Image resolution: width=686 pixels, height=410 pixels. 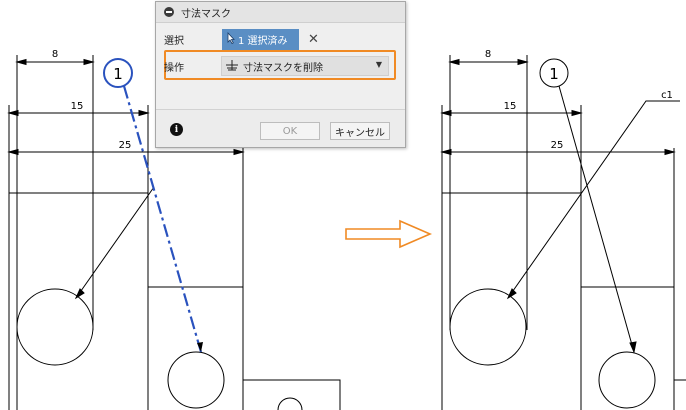 I want to click on dialog-title-bar: 寸法マスク, so click(x=280, y=12).